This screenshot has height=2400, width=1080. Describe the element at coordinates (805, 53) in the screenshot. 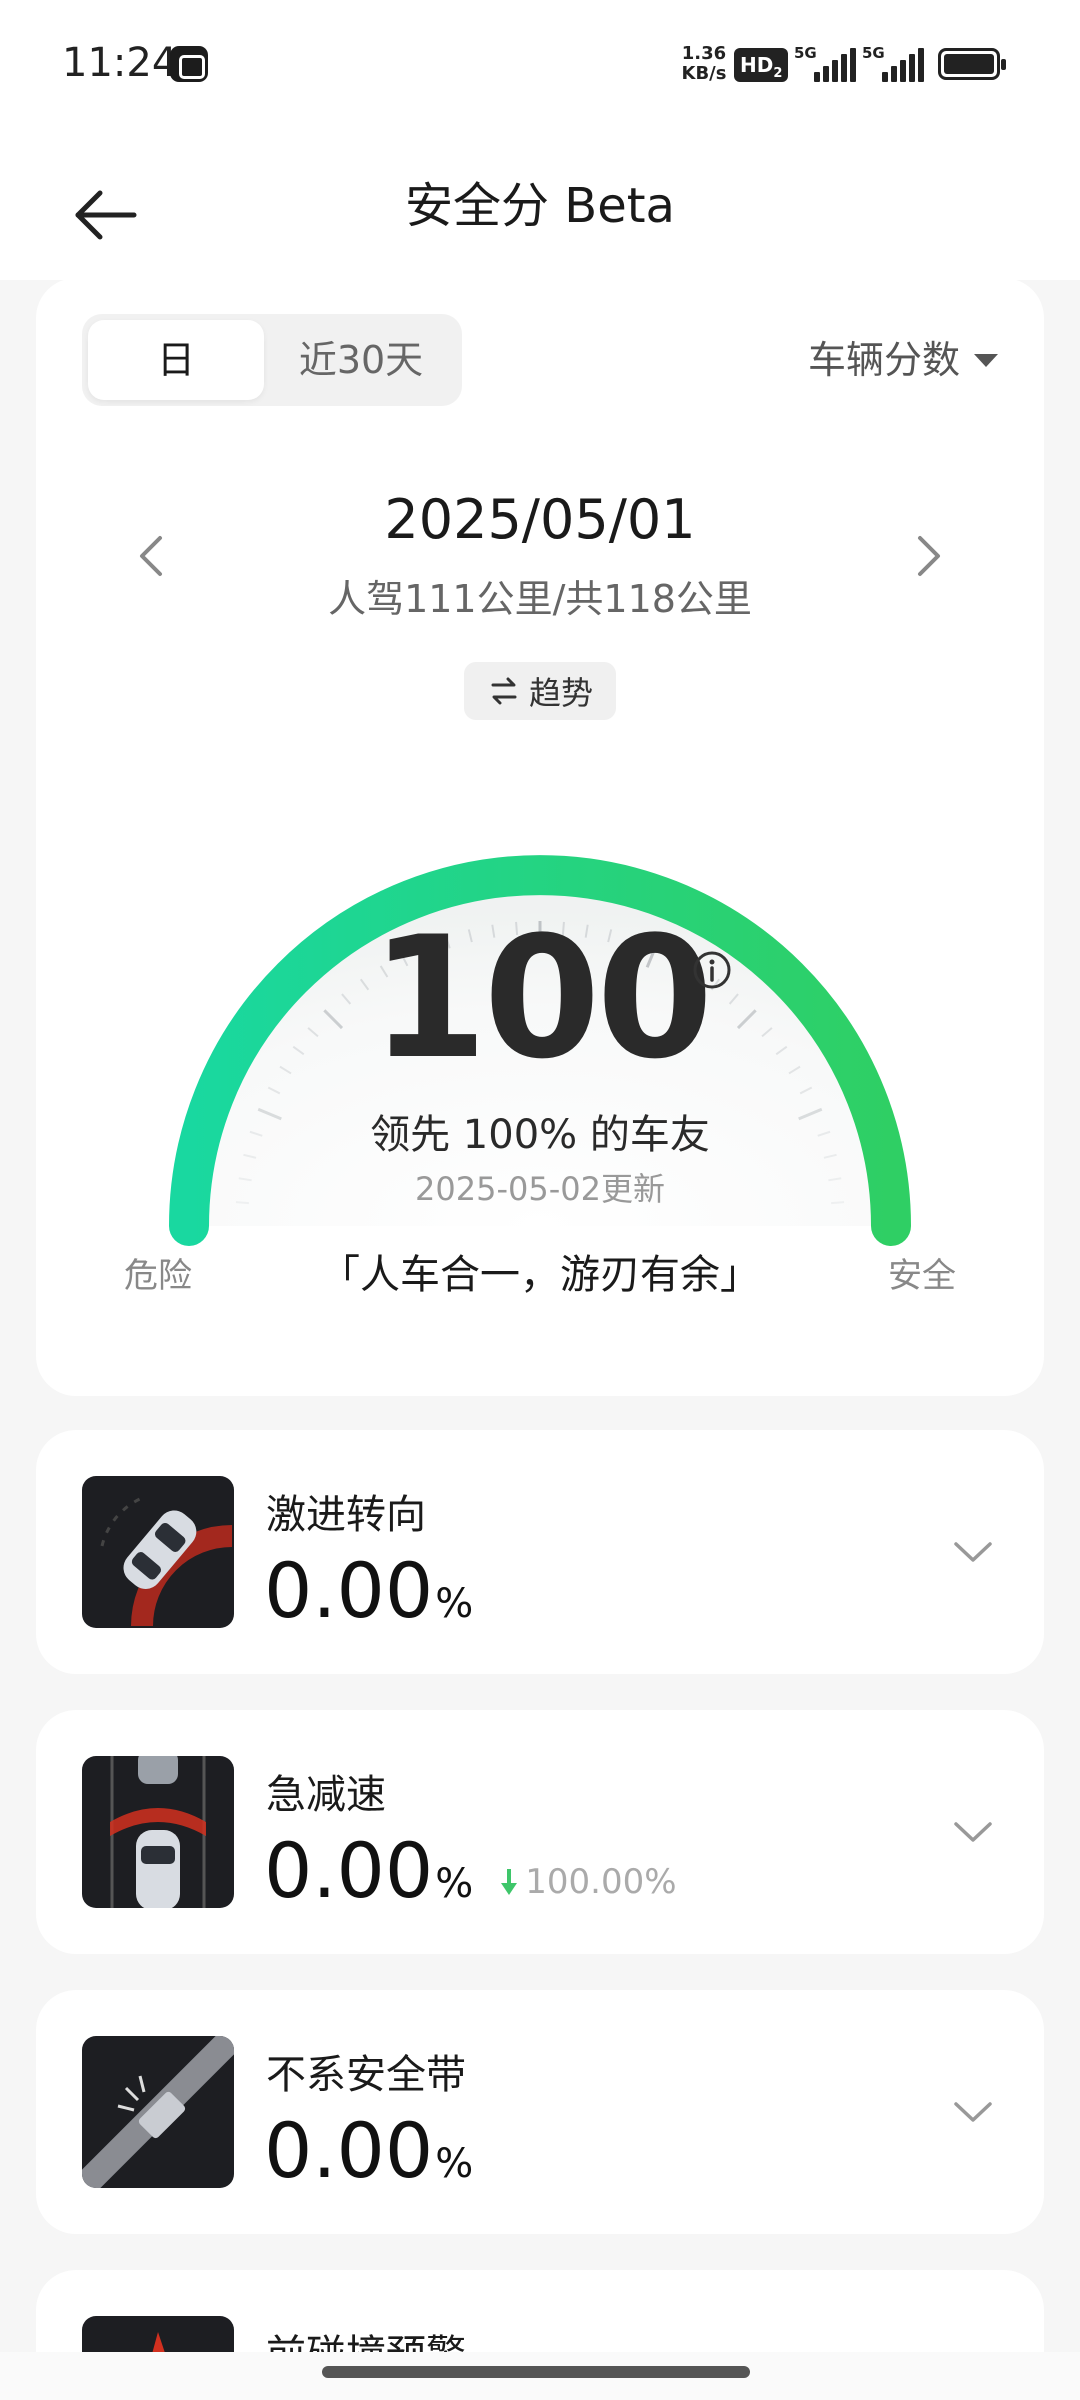

I see `sim1-network-label: 5G` at that location.